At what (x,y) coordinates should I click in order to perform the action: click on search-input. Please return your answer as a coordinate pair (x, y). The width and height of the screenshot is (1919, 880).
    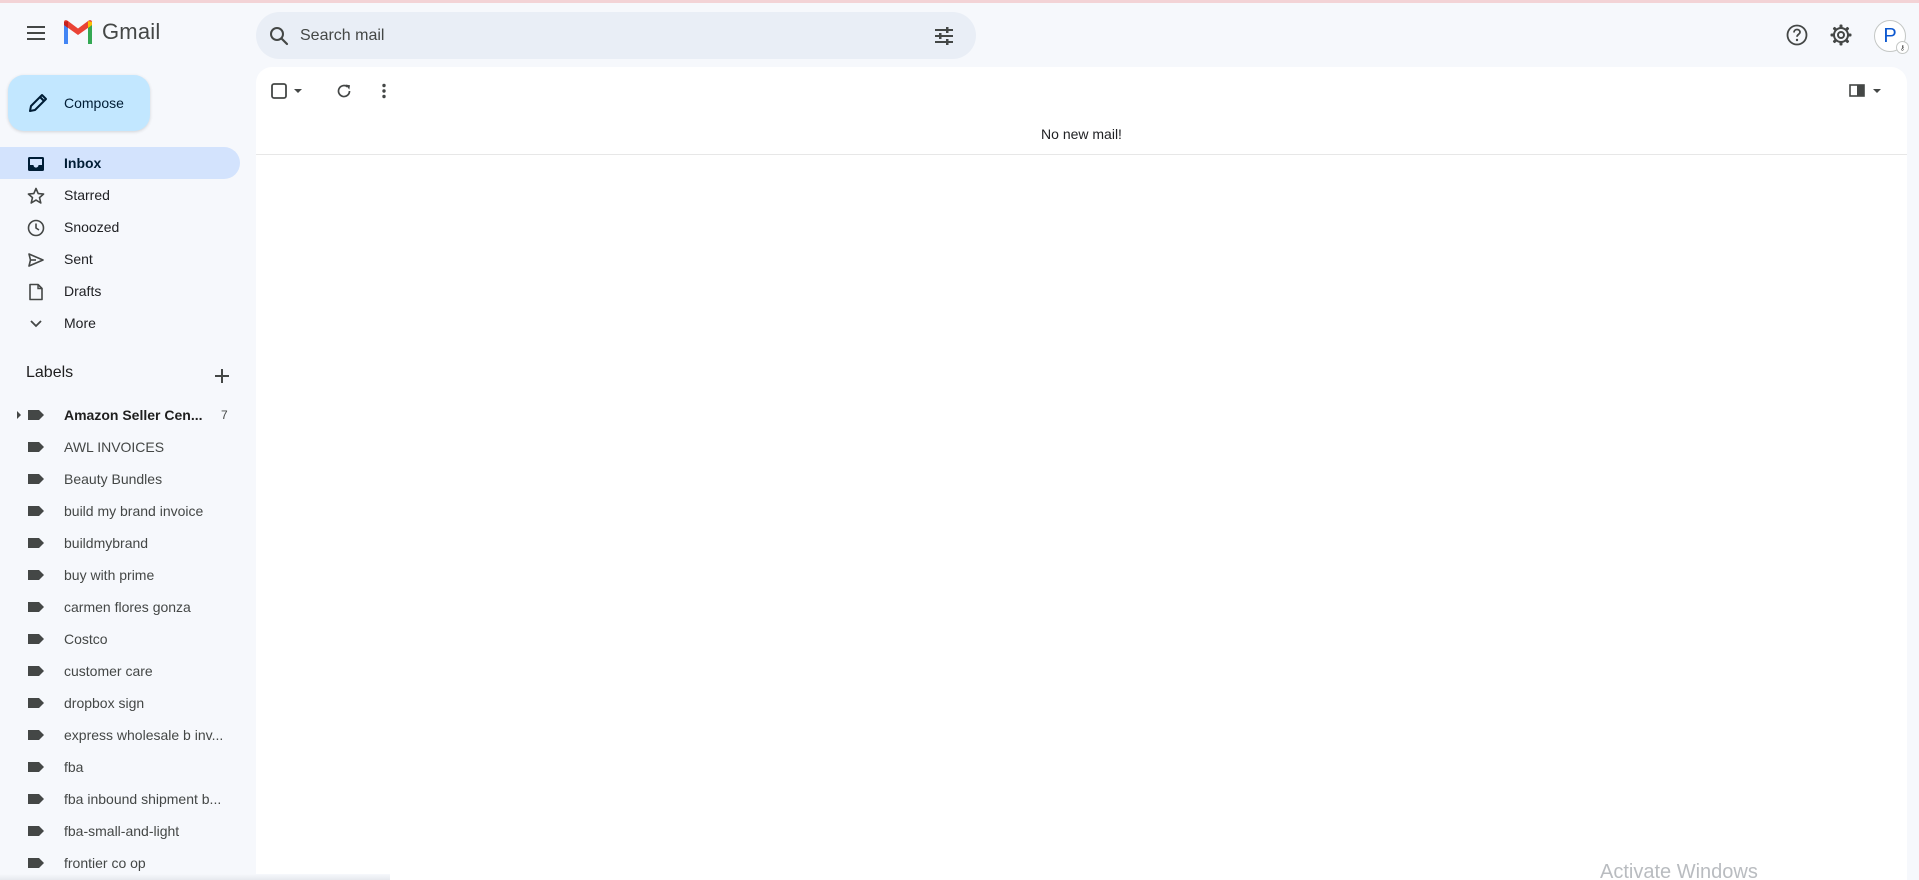
    Looking at the image, I should click on (580, 35).